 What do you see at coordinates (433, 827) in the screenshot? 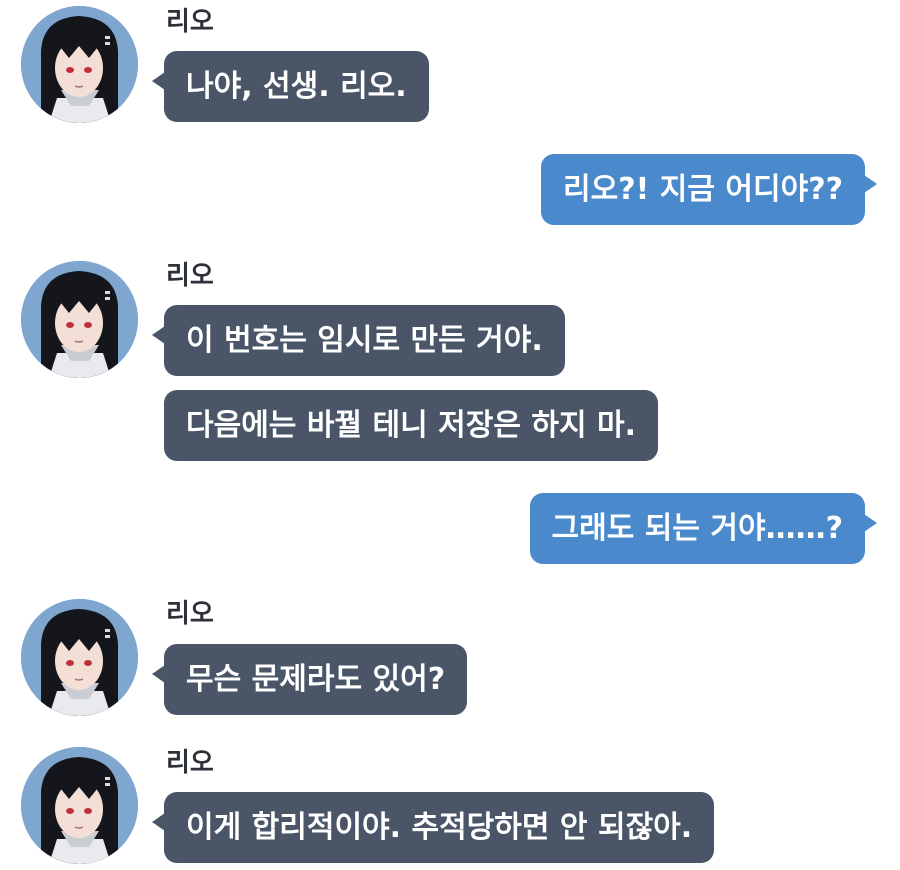
I see `incoming-message-bubble: 이게 합리적이야. 추적당하면 안 되잖아.` at bounding box center [433, 827].